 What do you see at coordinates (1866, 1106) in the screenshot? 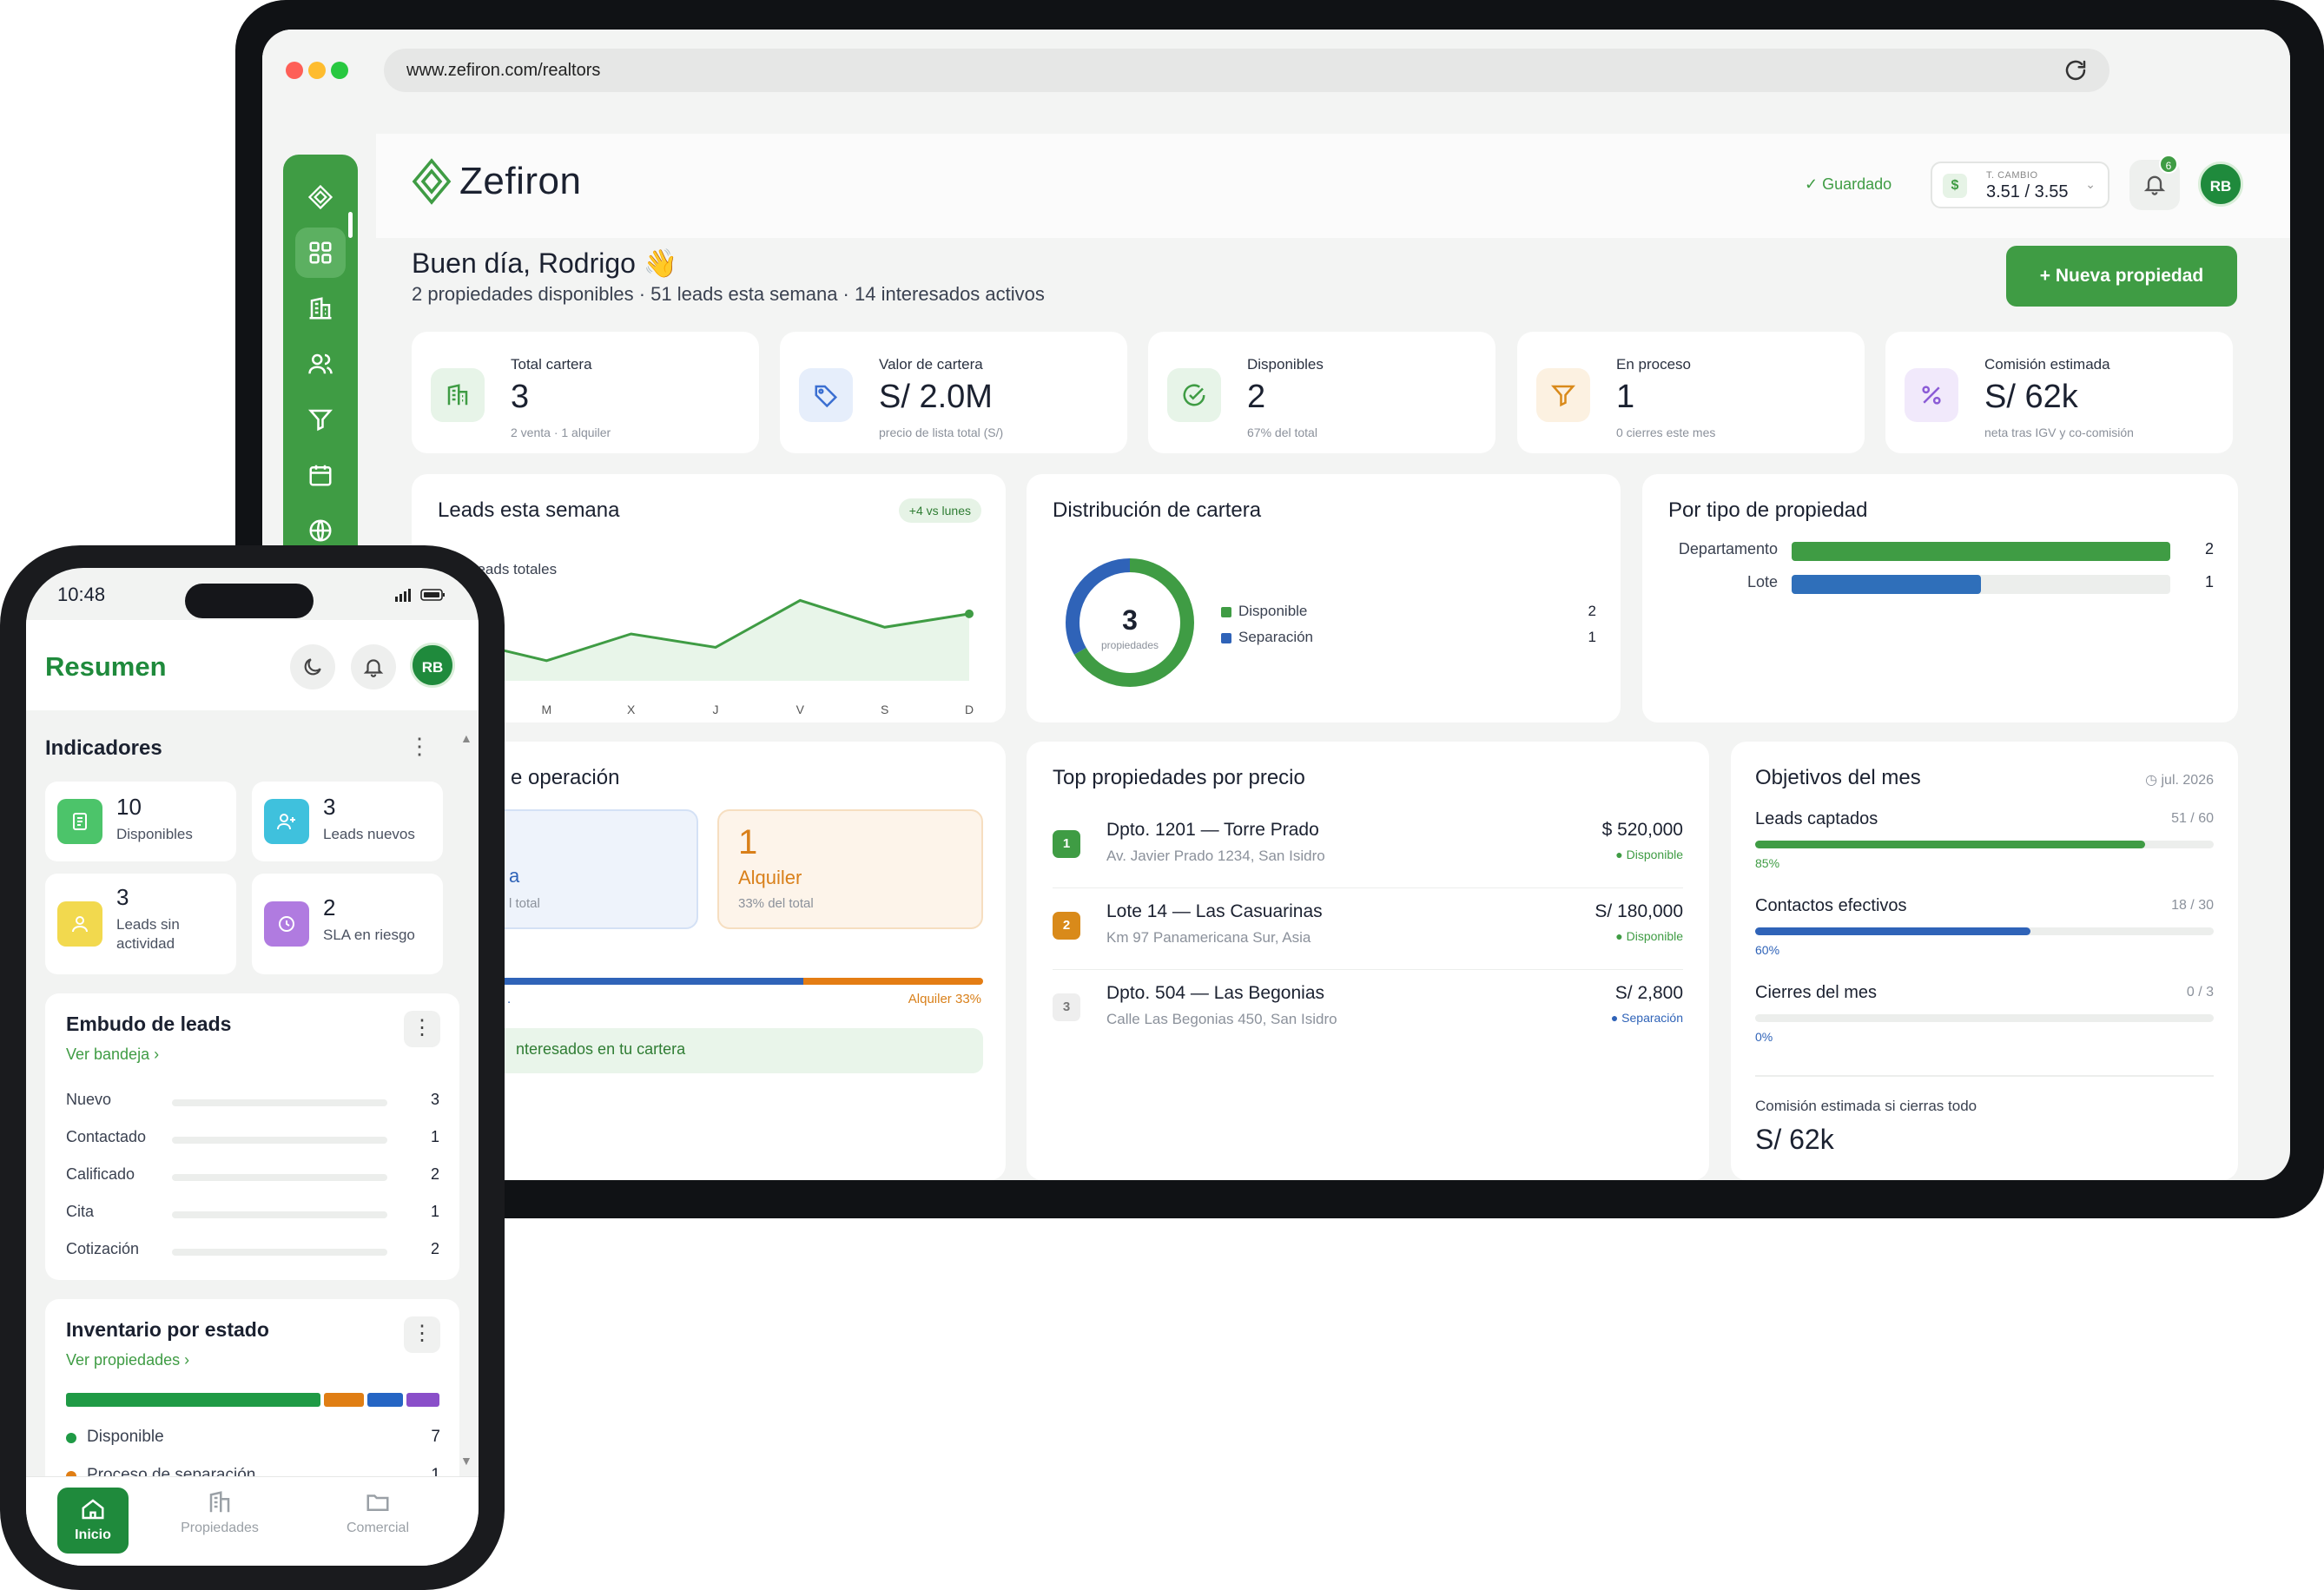
I see `commission-label: Comisión estimada si cierras todo` at bounding box center [1866, 1106].